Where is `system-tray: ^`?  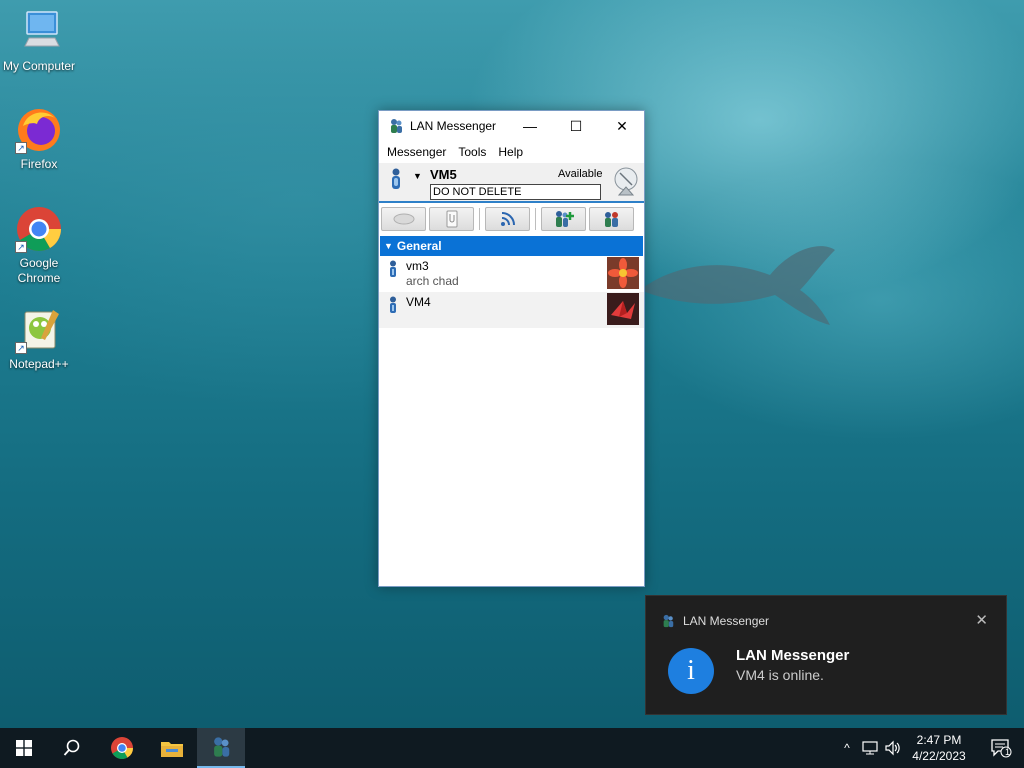
system-tray: ^ is located at coordinates (870, 748).